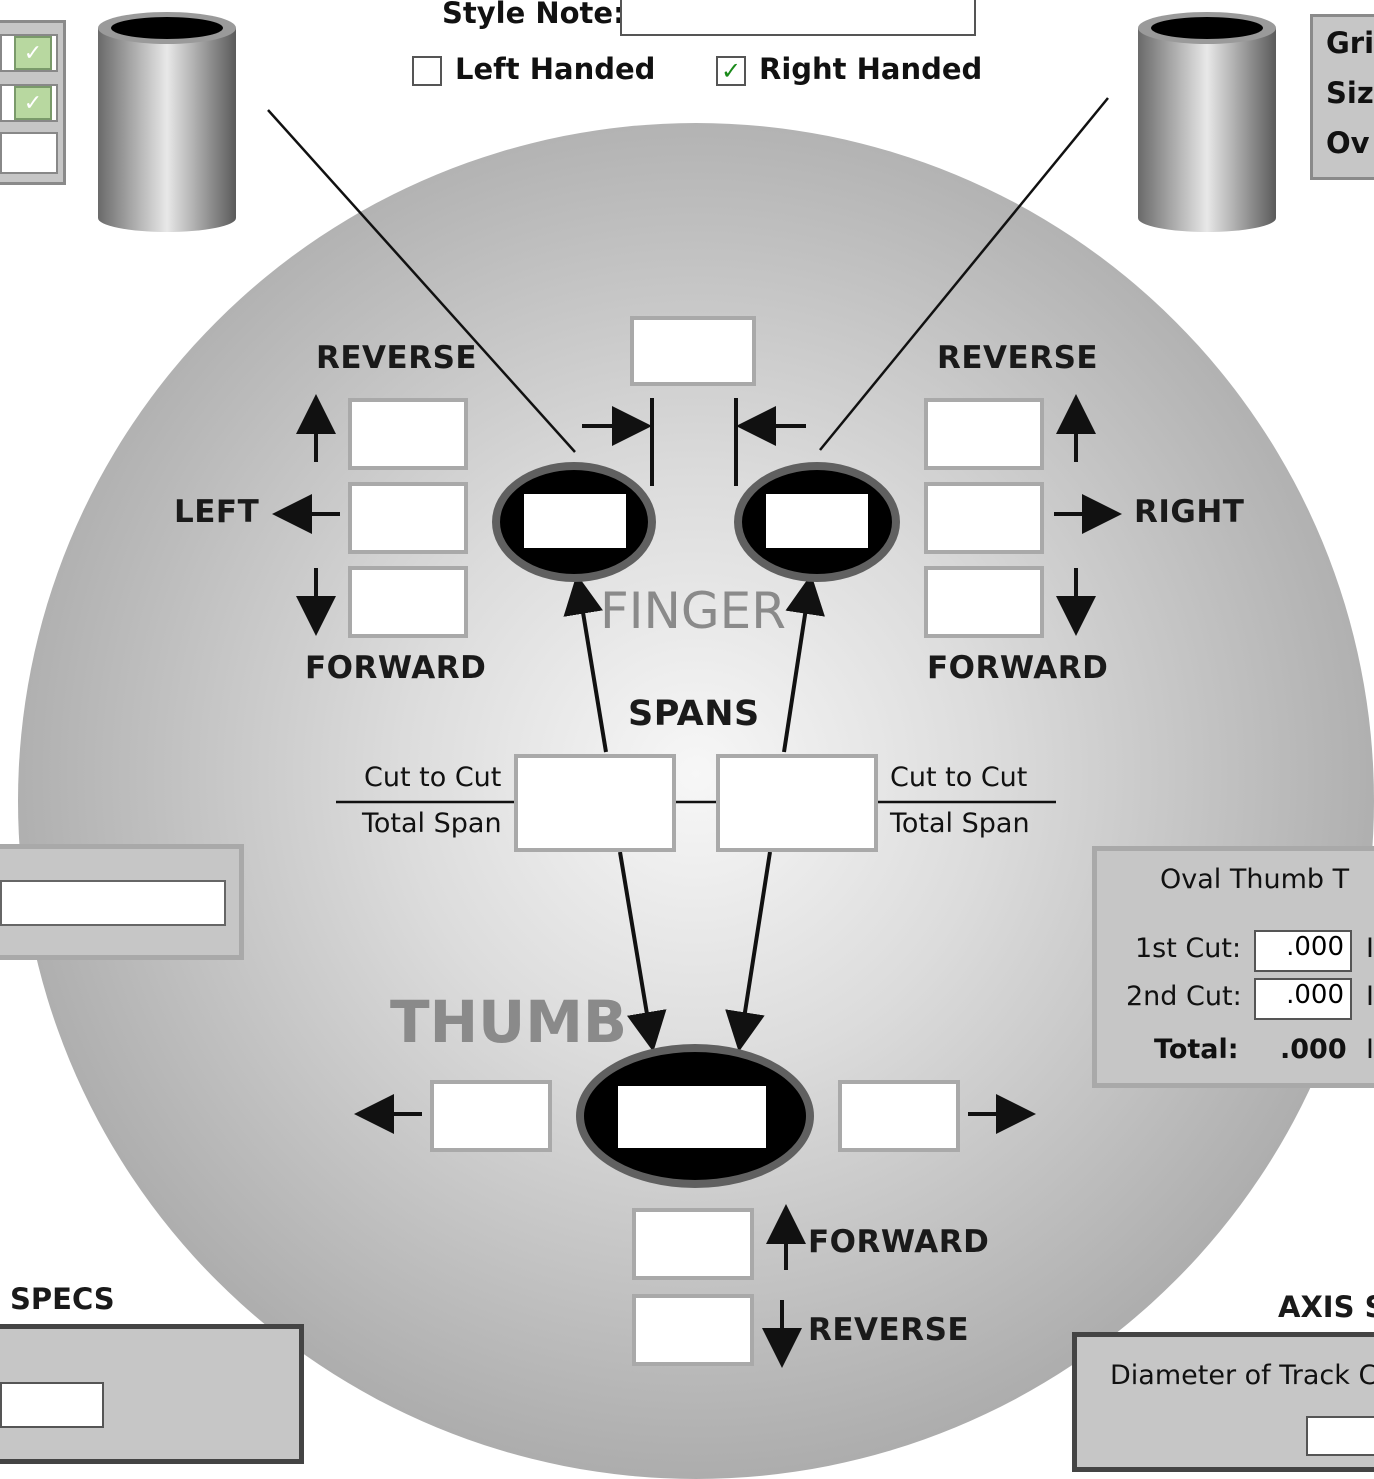 The image size is (1374, 1479). What do you see at coordinates (408, 518) in the screenshot?
I see `left-finger-left-input` at bounding box center [408, 518].